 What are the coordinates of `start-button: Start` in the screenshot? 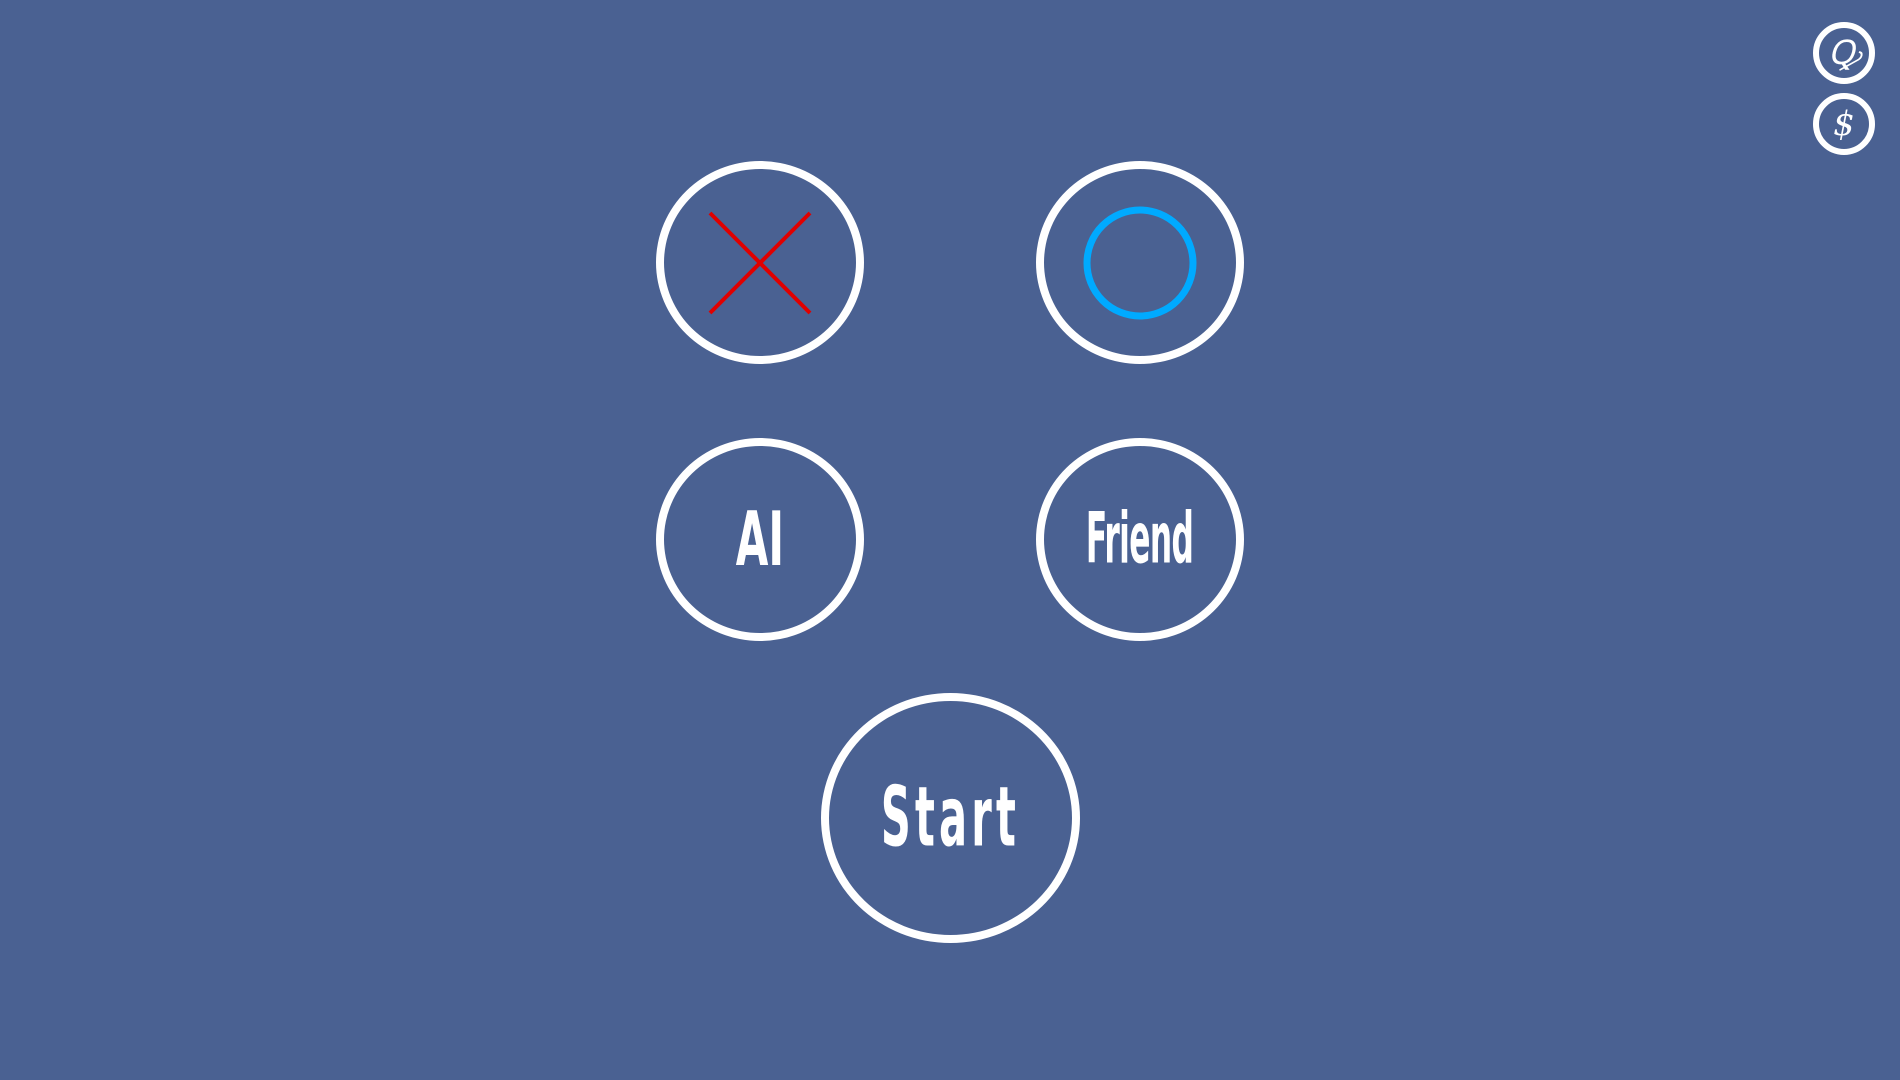 It's located at (950, 818).